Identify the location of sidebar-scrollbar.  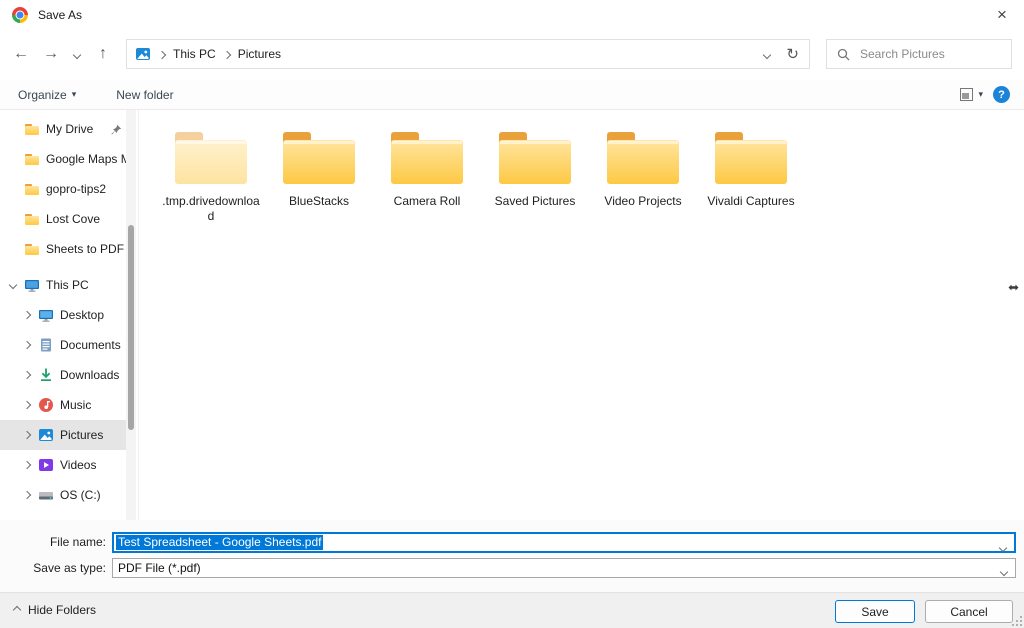
(131, 315).